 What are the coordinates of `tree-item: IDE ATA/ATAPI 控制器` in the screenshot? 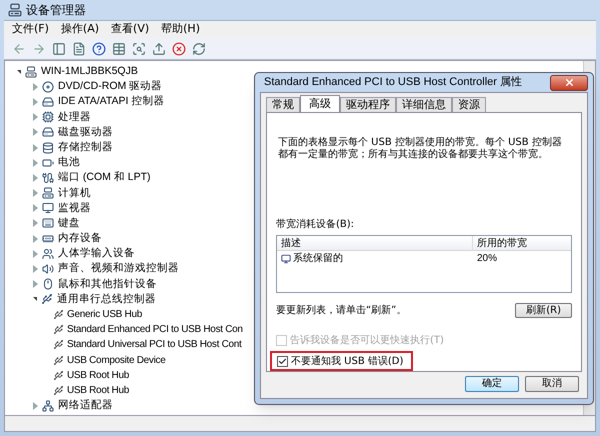 It's located at (111, 102).